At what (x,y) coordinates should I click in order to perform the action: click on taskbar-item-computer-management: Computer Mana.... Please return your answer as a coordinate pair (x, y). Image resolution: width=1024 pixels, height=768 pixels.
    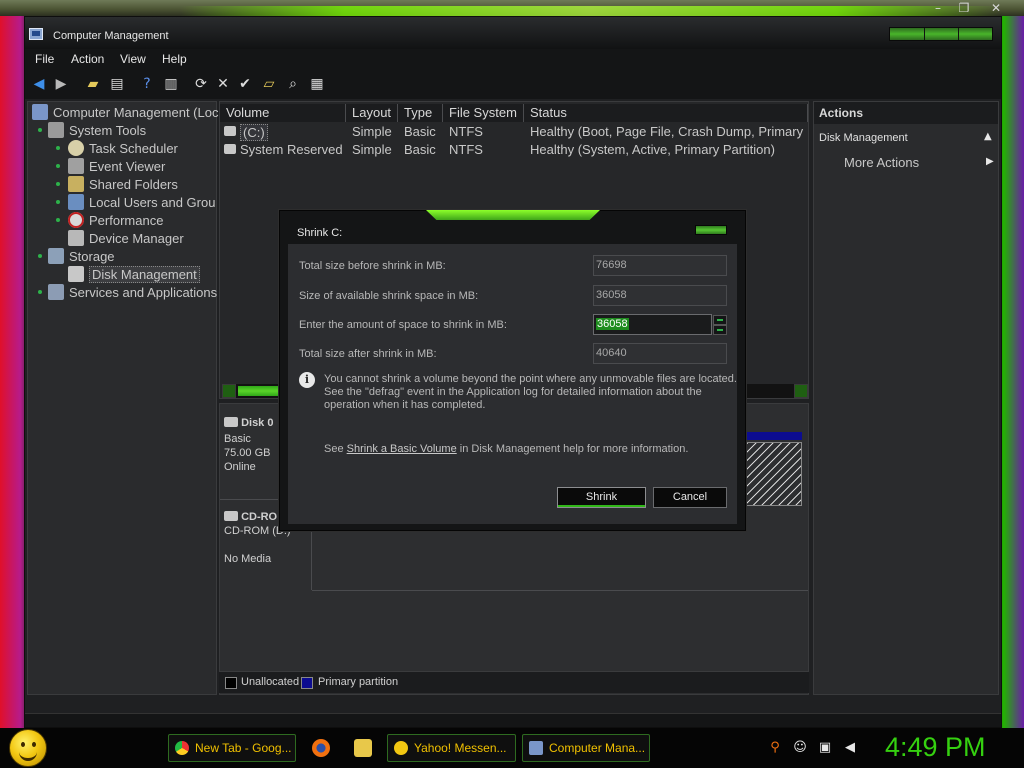
    Looking at the image, I should click on (586, 748).